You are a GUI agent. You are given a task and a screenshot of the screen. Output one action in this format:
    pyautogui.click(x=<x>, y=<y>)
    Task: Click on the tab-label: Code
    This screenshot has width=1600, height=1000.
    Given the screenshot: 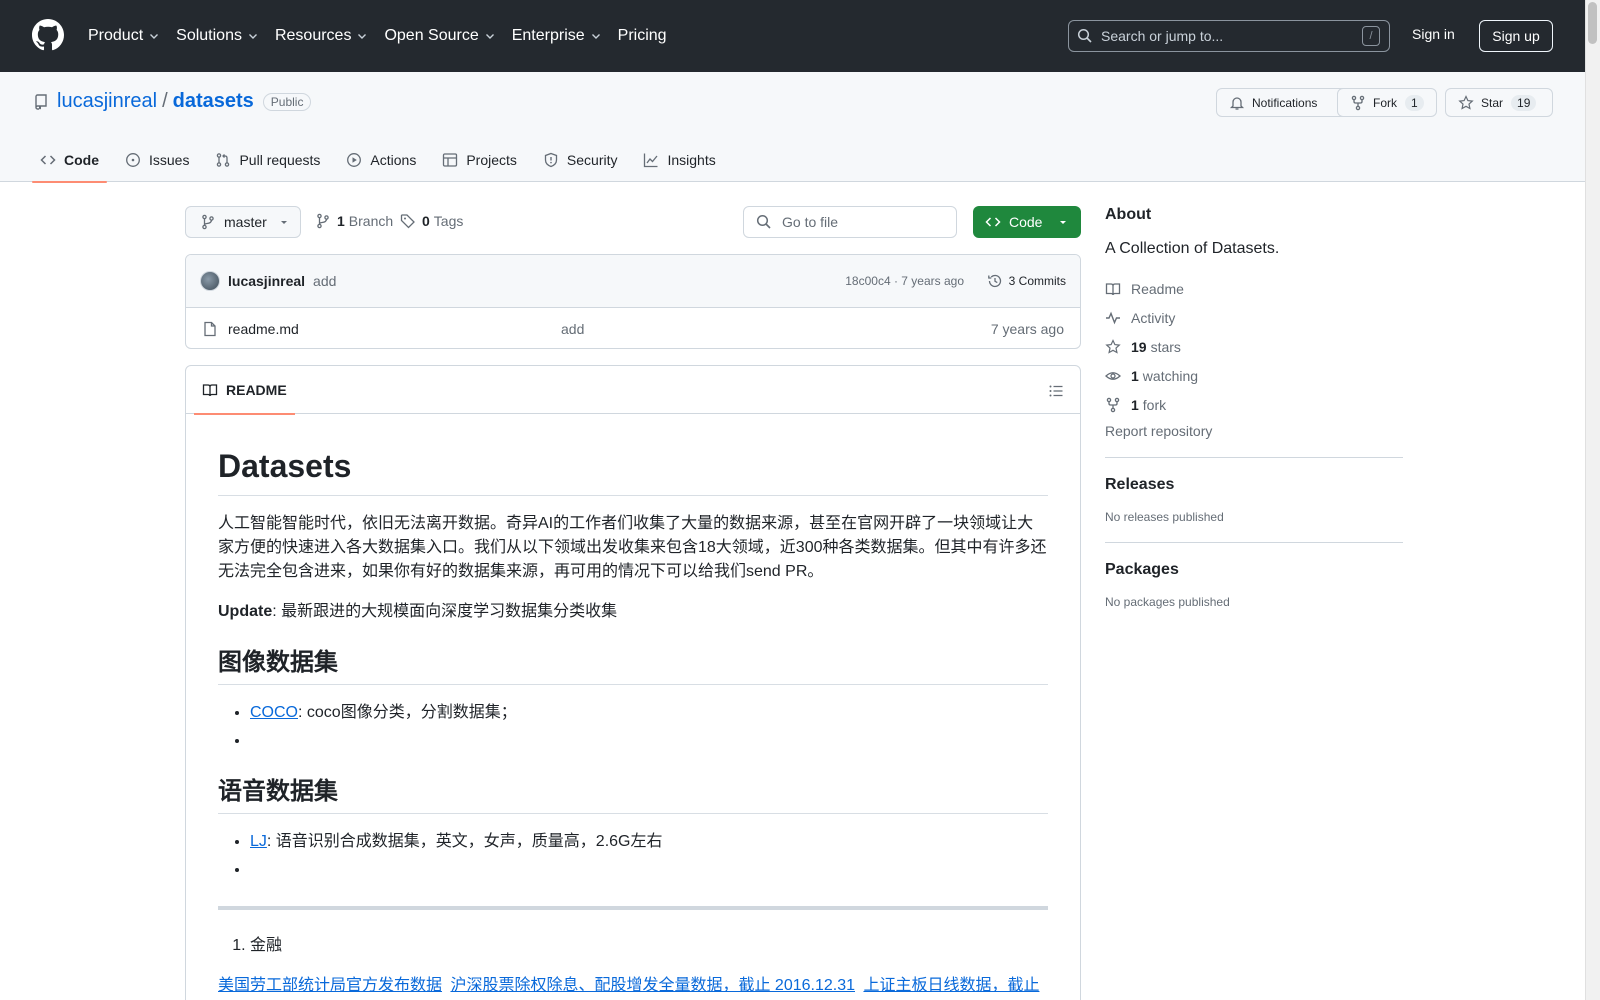 What is the action you would take?
    pyautogui.click(x=81, y=160)
    